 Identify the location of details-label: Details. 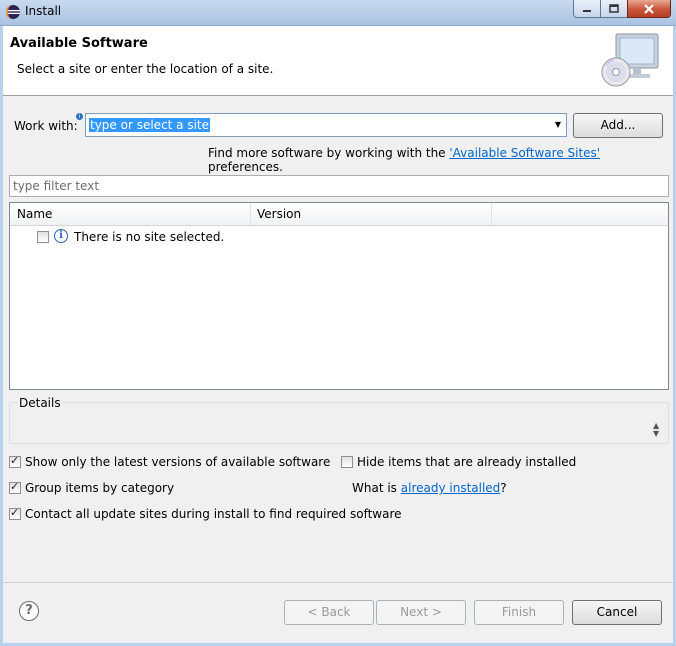
(40, 403).